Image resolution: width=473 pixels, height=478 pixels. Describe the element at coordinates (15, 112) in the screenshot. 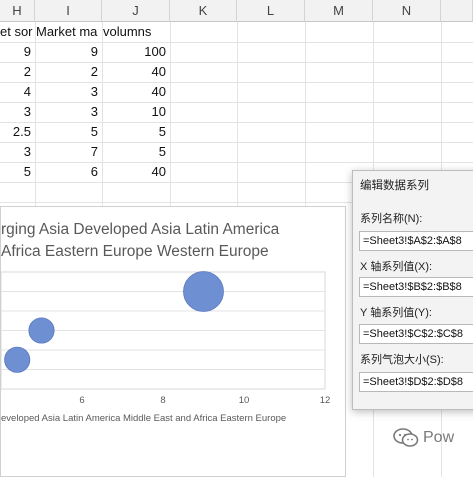

I see `cell-h-row4: 3` at that location.